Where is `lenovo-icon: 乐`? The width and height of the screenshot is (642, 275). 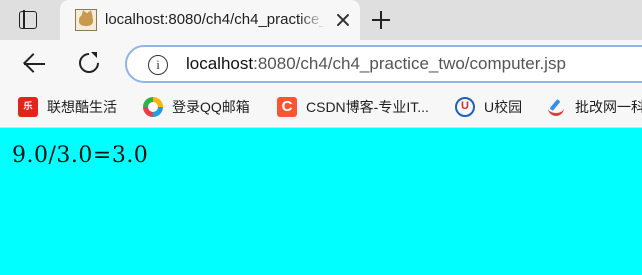 lenovo-icon: 乐 is located at coordinates (28, 107).